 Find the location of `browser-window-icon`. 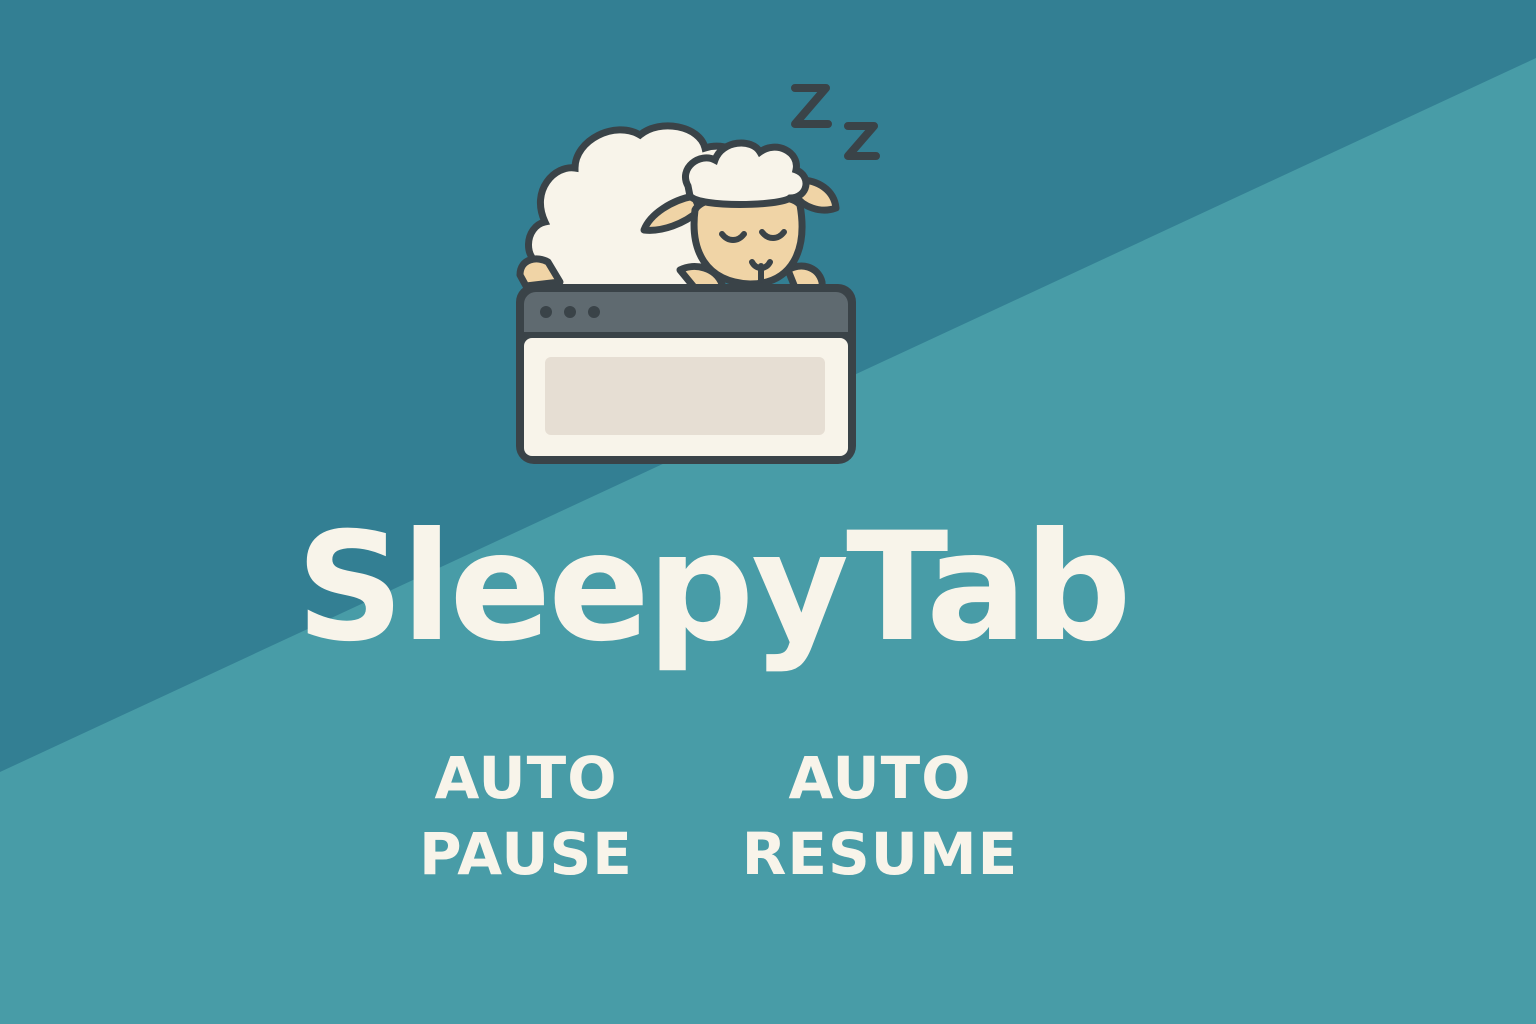

browser-window-icon is located at coordinates (686, 374).